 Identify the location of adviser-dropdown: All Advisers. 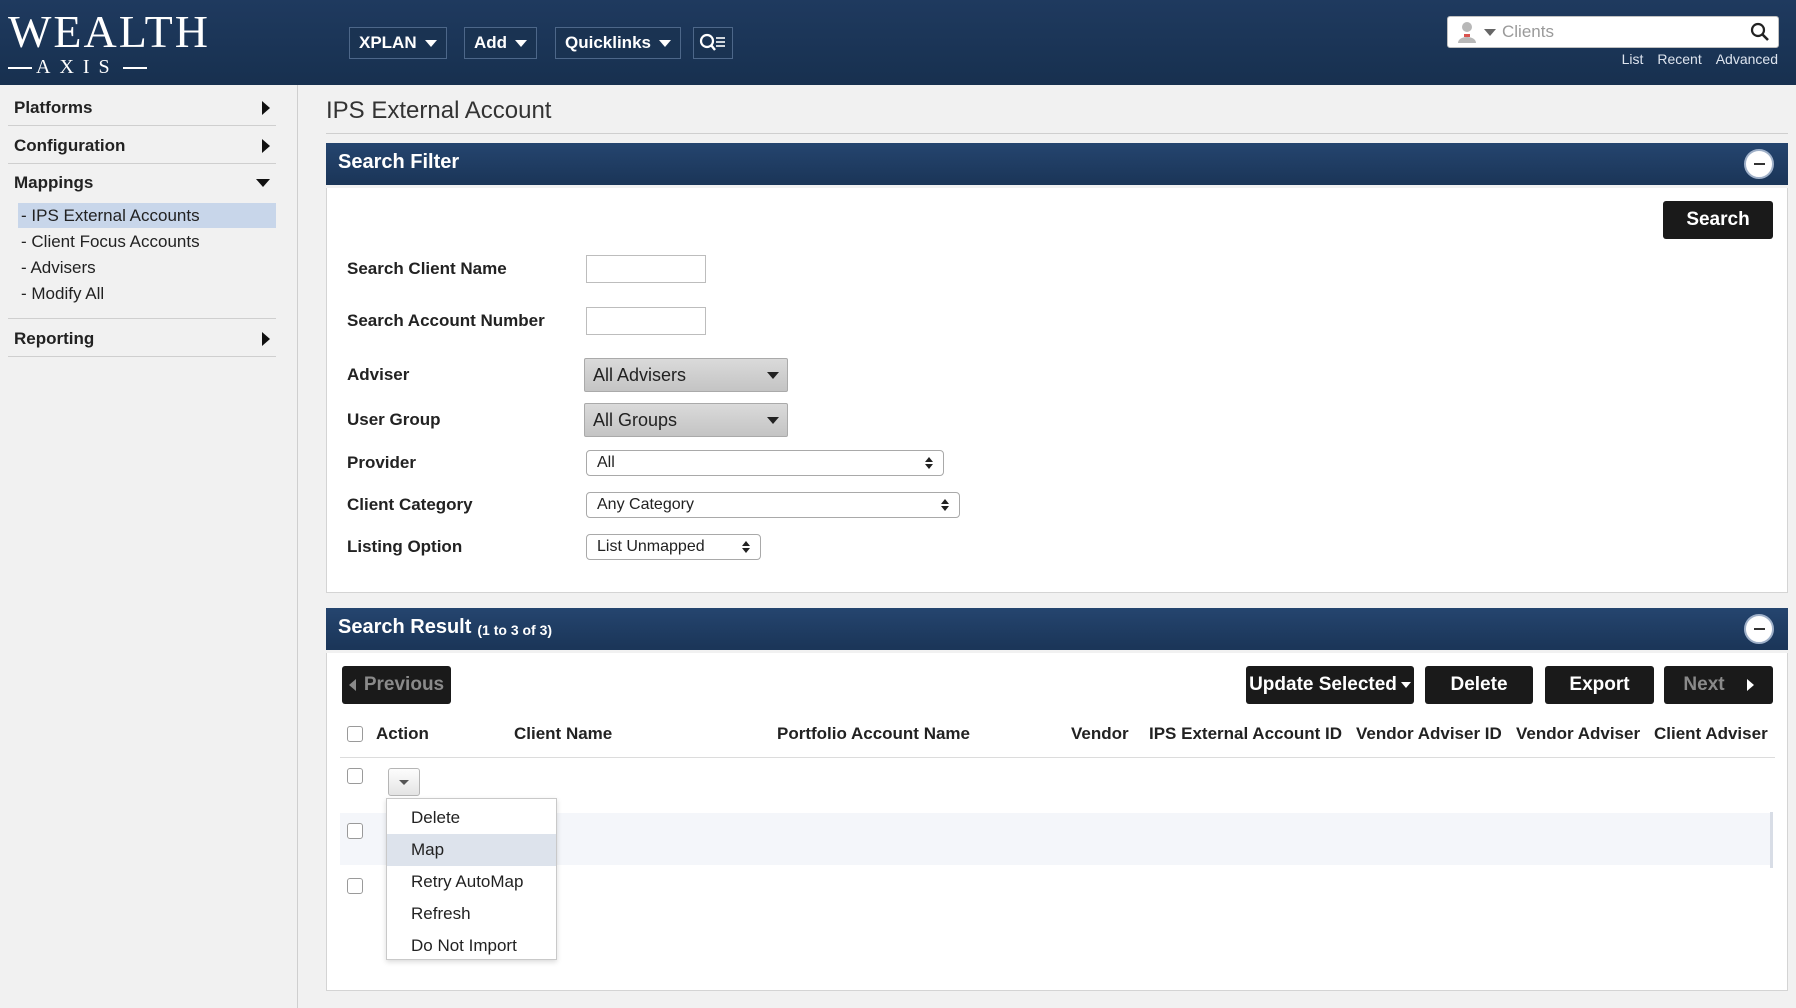
(686, 375).